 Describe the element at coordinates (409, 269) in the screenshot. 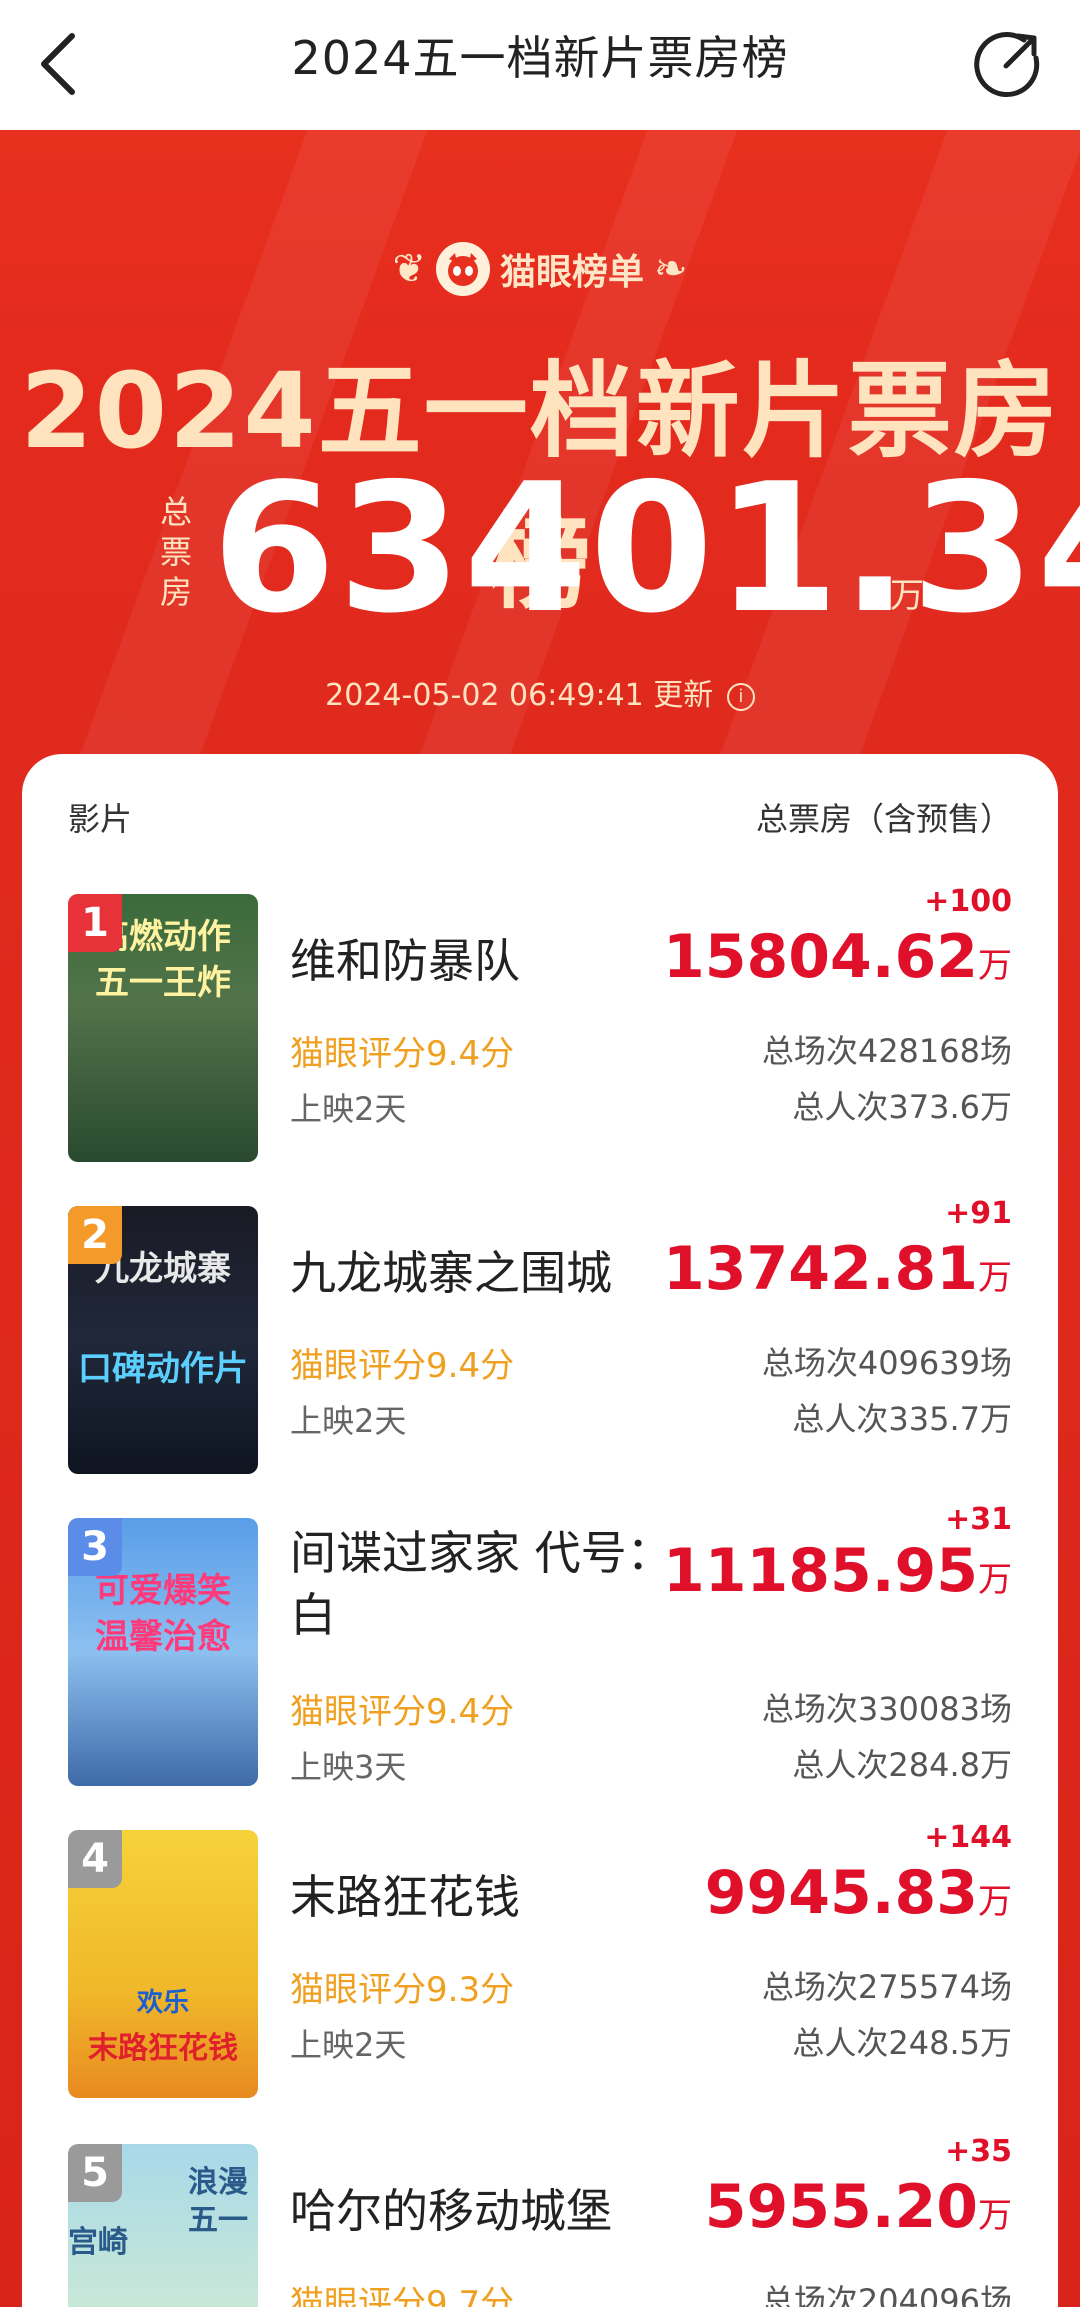

I see `laurel-left-icon: ❦` at that location.